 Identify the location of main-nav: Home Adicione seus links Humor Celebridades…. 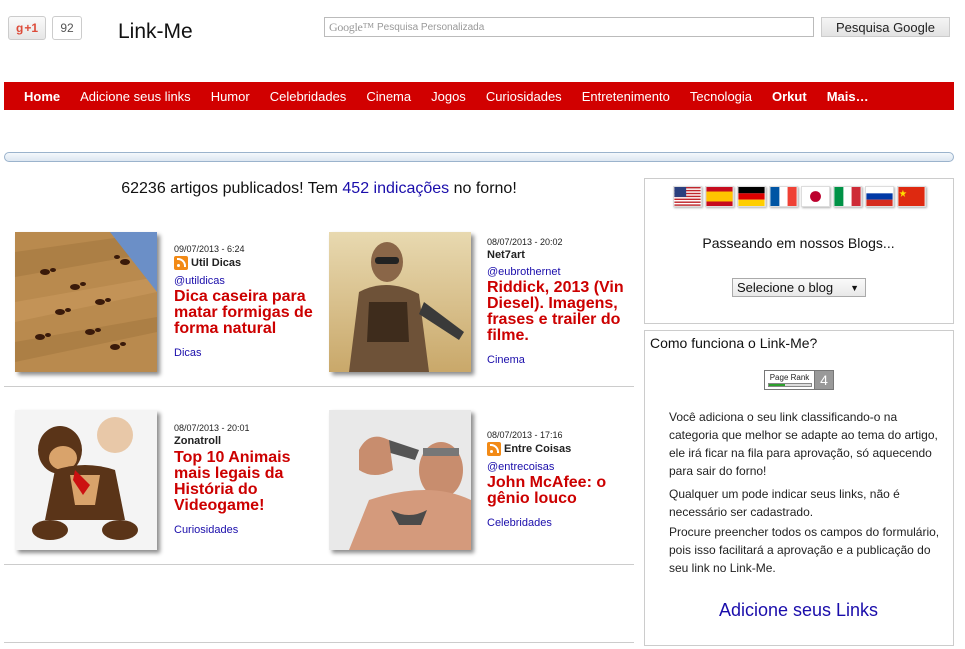
(479, 96).